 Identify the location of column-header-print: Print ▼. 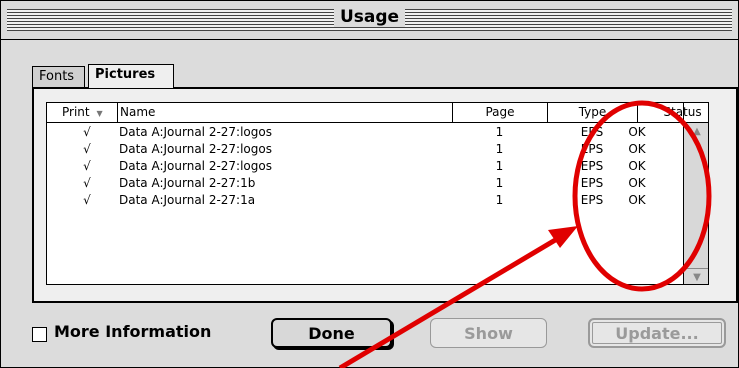
(89, 112).